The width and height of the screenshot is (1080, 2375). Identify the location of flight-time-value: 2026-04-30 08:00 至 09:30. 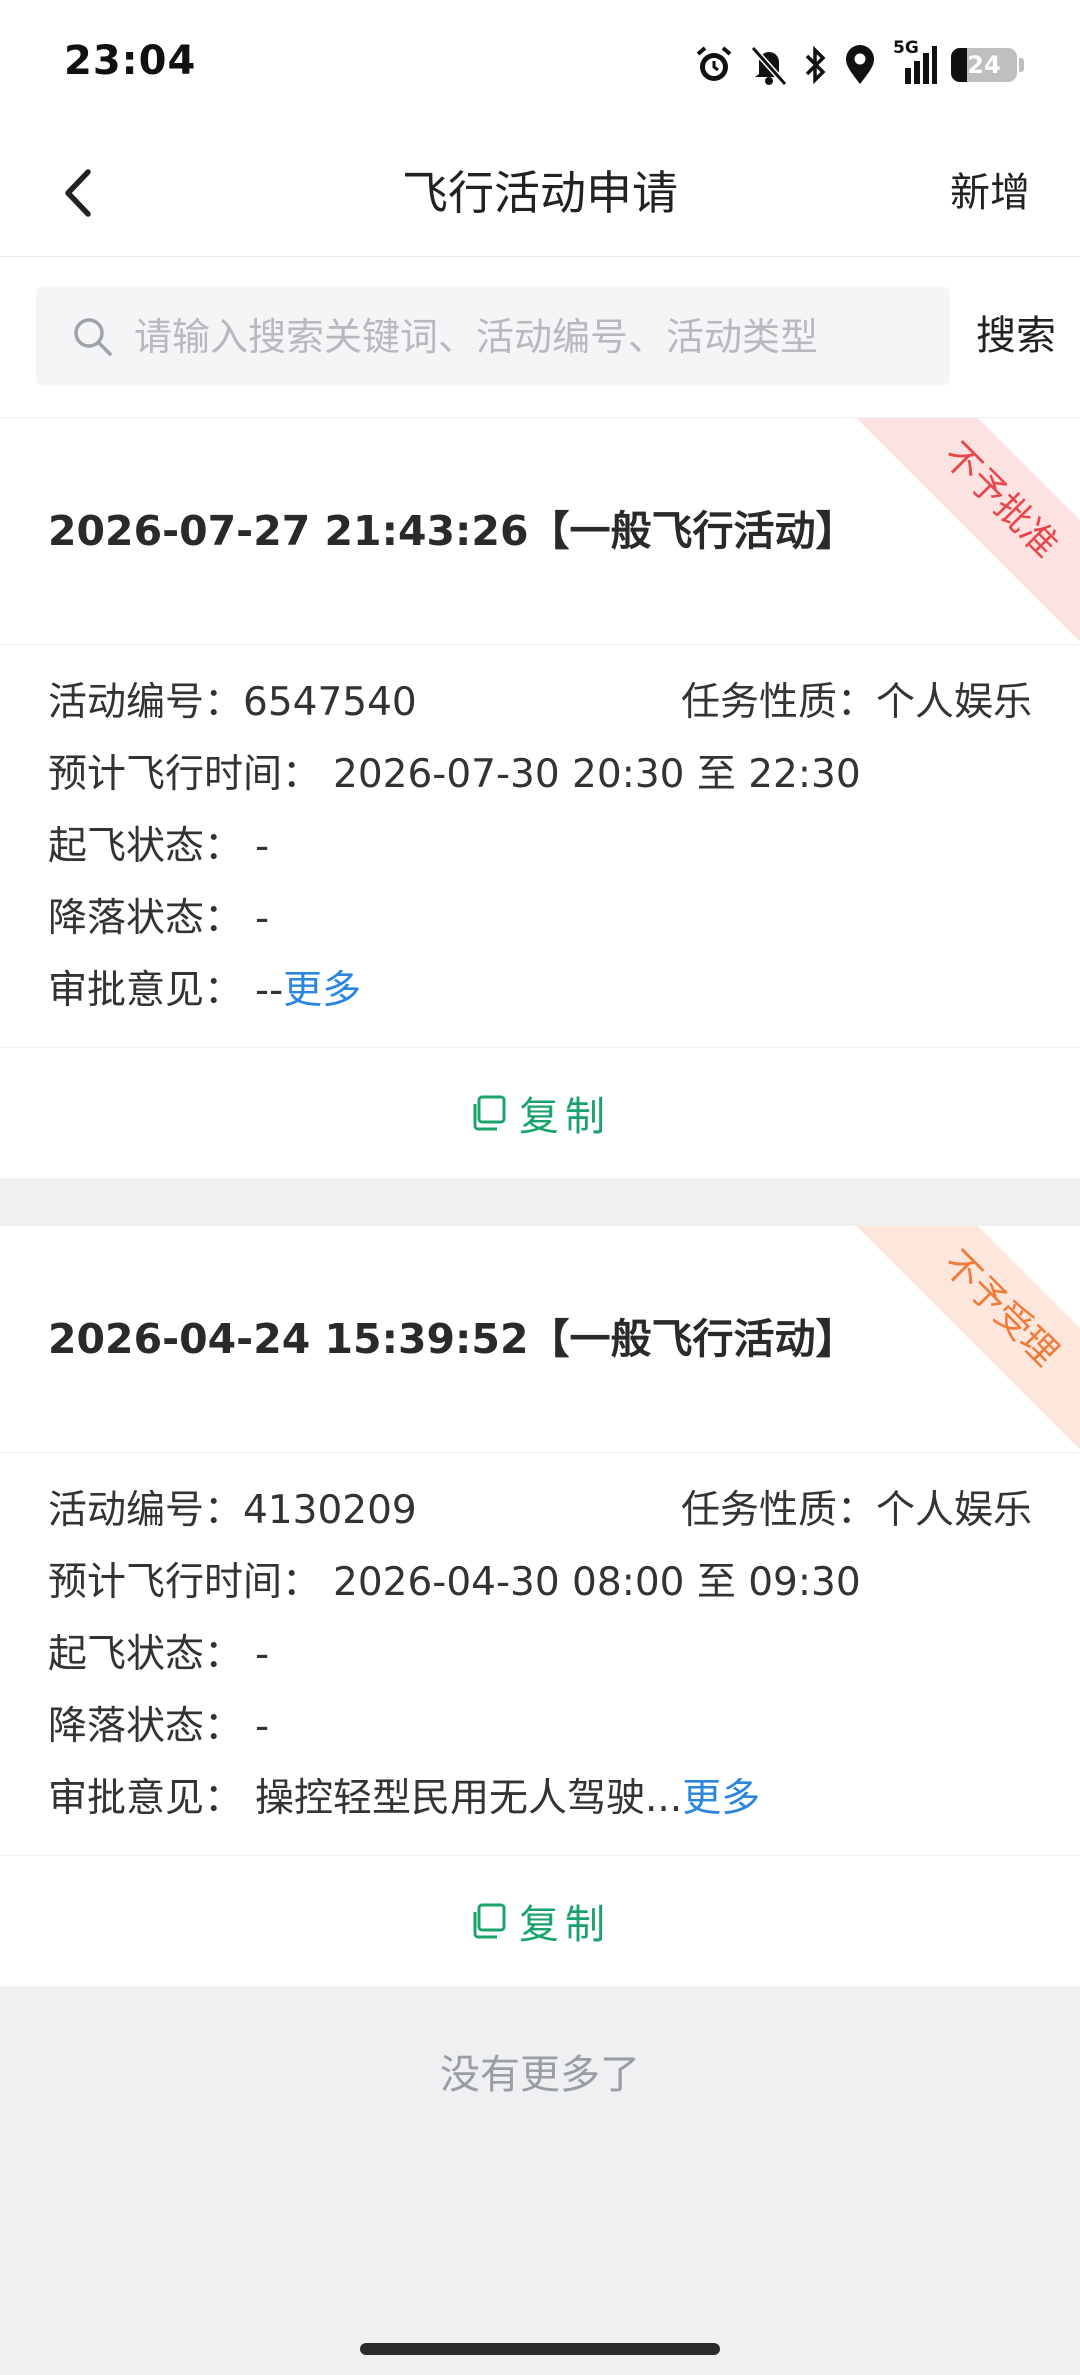
(597, 1582).